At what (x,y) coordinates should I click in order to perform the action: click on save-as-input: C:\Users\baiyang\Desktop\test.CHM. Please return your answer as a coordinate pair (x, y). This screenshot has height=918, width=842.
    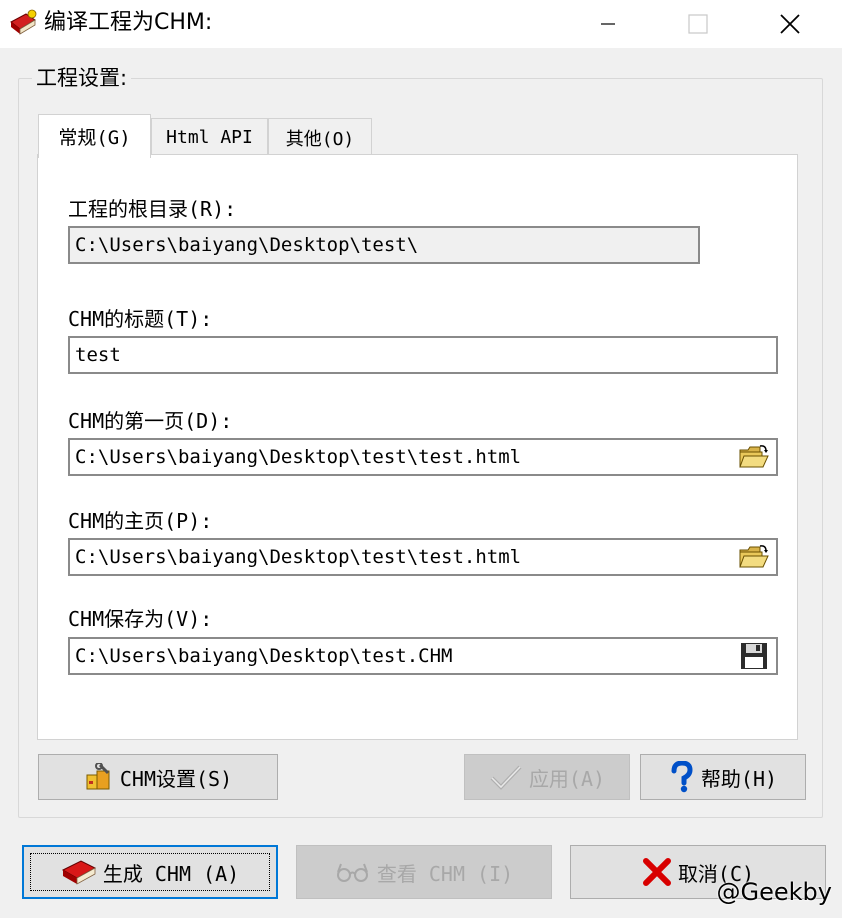
    Looking at the image, I should click on (423, 656).